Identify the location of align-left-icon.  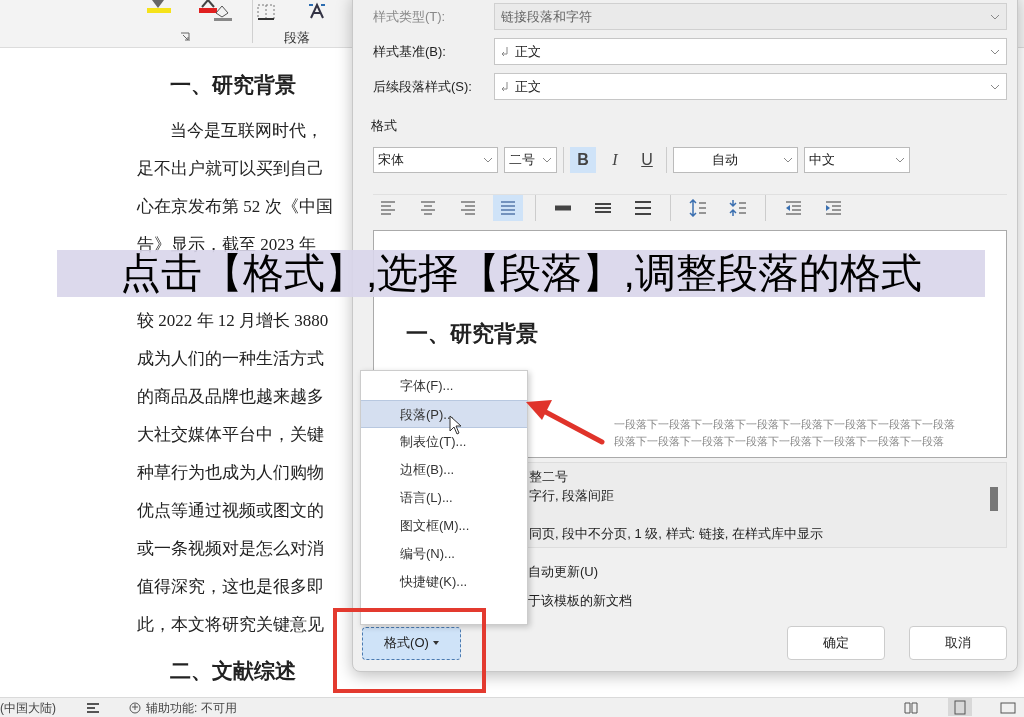
(388, 208).